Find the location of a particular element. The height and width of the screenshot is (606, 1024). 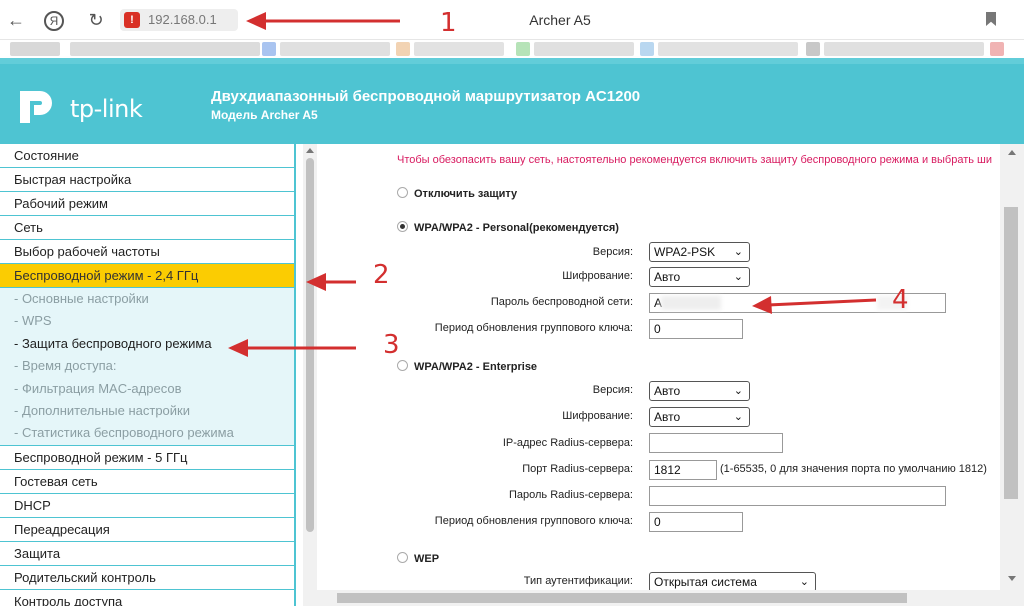

radio-label: WPA/WPA2 - Personal(рекомендуется) is located at coordinates (516, 228).